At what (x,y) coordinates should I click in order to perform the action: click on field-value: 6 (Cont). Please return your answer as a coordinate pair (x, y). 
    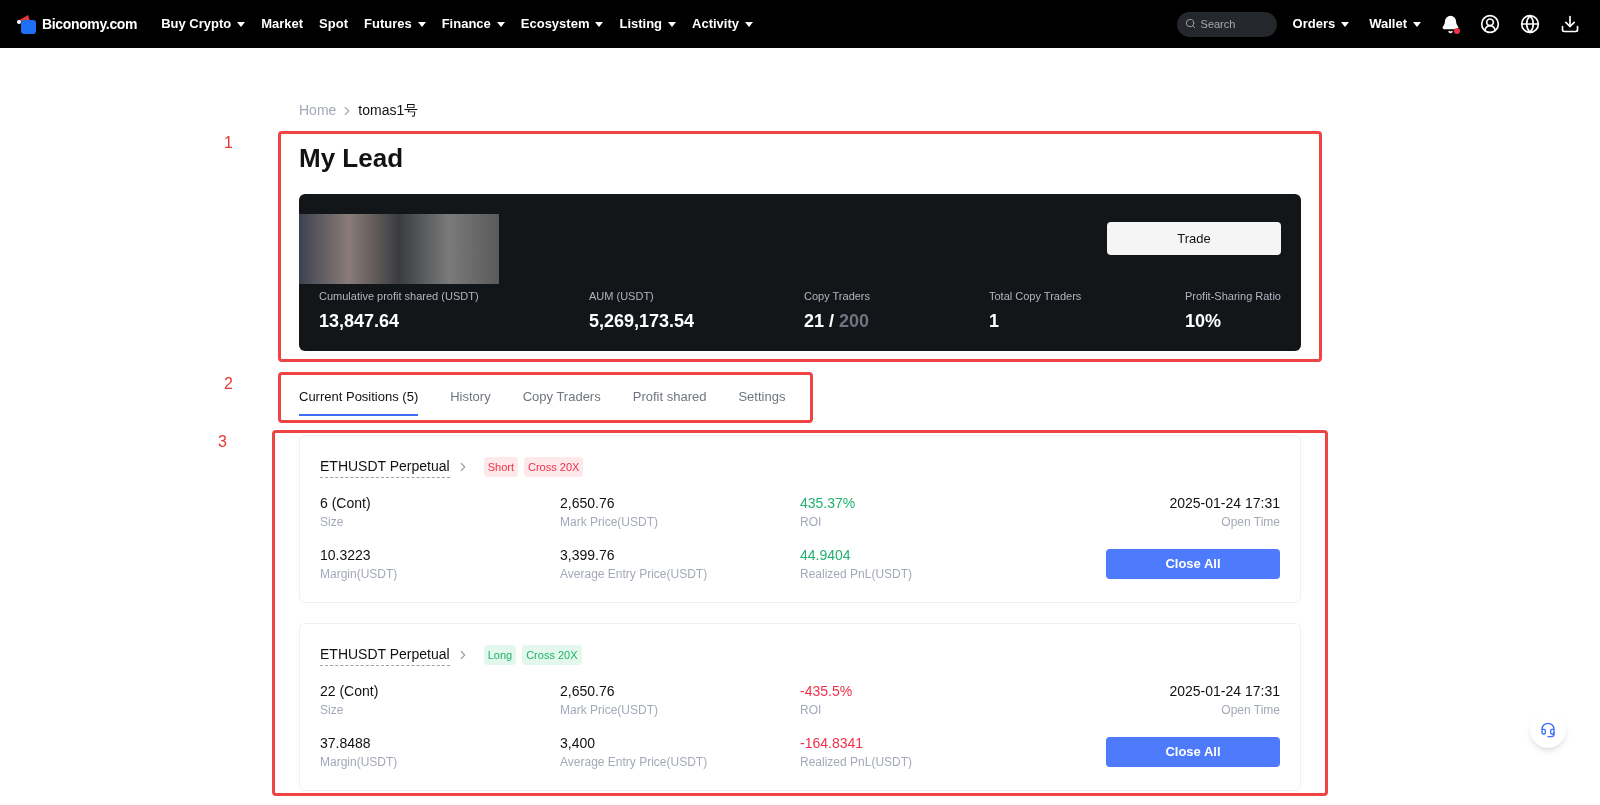
    Looking at the image, I should click on (346, 503).